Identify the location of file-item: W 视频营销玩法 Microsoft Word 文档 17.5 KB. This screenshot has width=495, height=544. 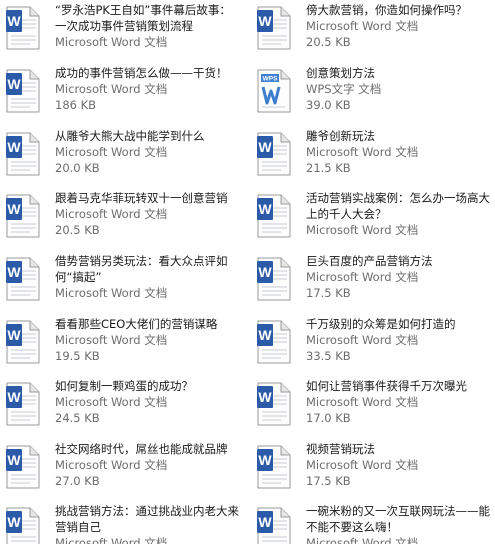
(373, 470).